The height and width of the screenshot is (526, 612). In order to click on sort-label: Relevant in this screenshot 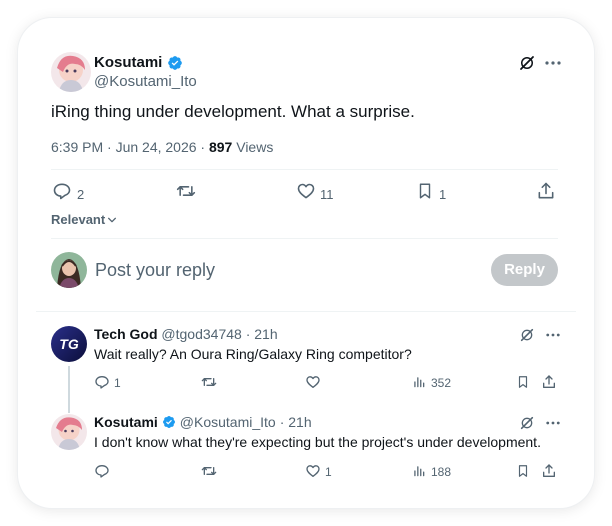, I will do `click(78, 219)`.